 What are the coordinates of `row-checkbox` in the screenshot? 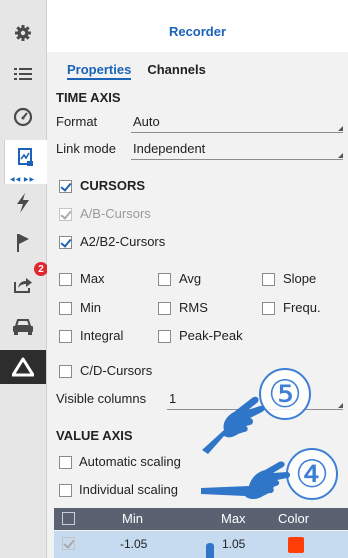 It's located at (68, 543).